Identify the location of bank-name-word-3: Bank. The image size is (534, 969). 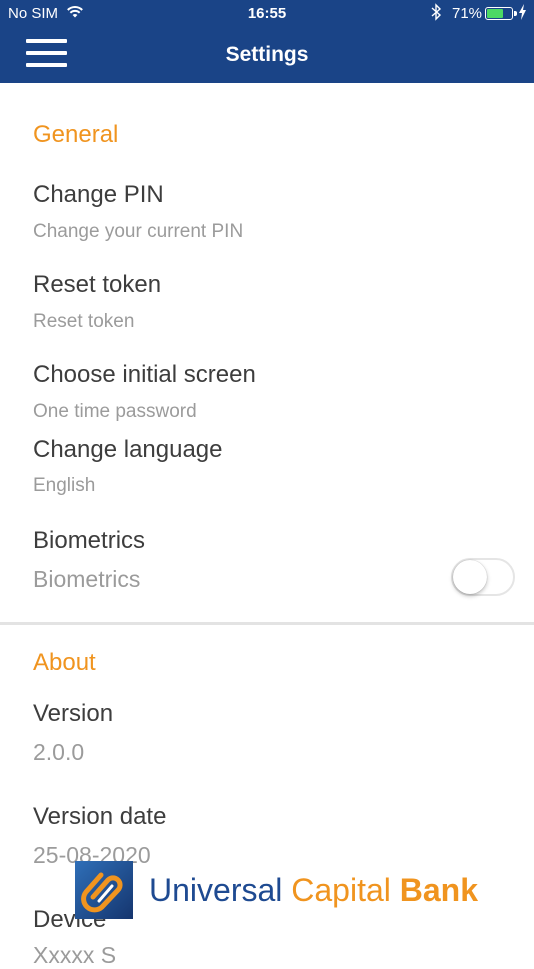
(439, 890).